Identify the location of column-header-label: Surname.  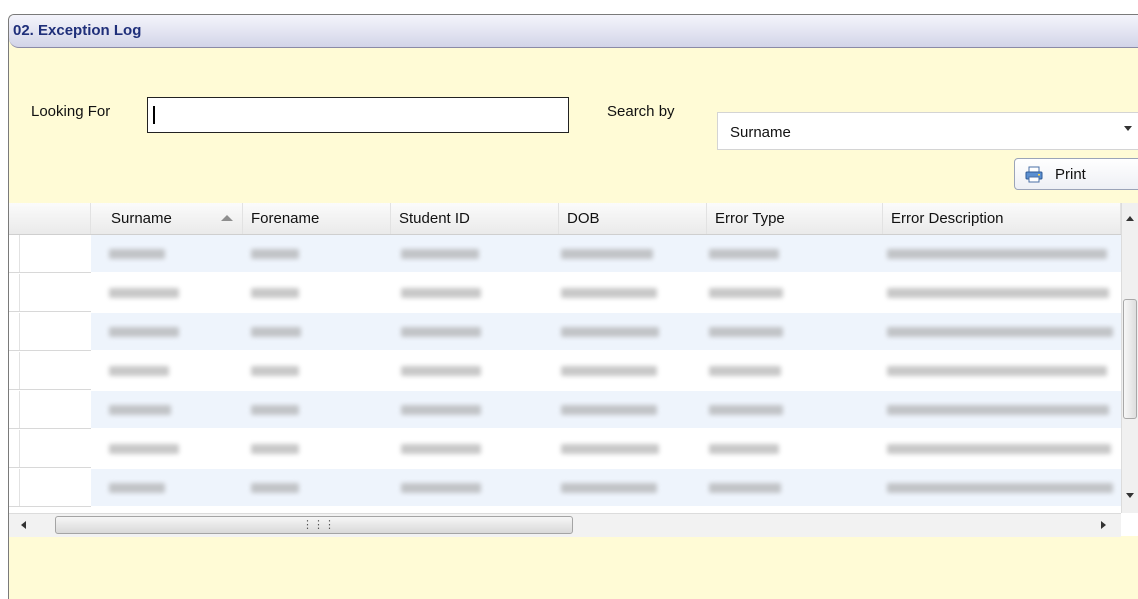
(141, 218).